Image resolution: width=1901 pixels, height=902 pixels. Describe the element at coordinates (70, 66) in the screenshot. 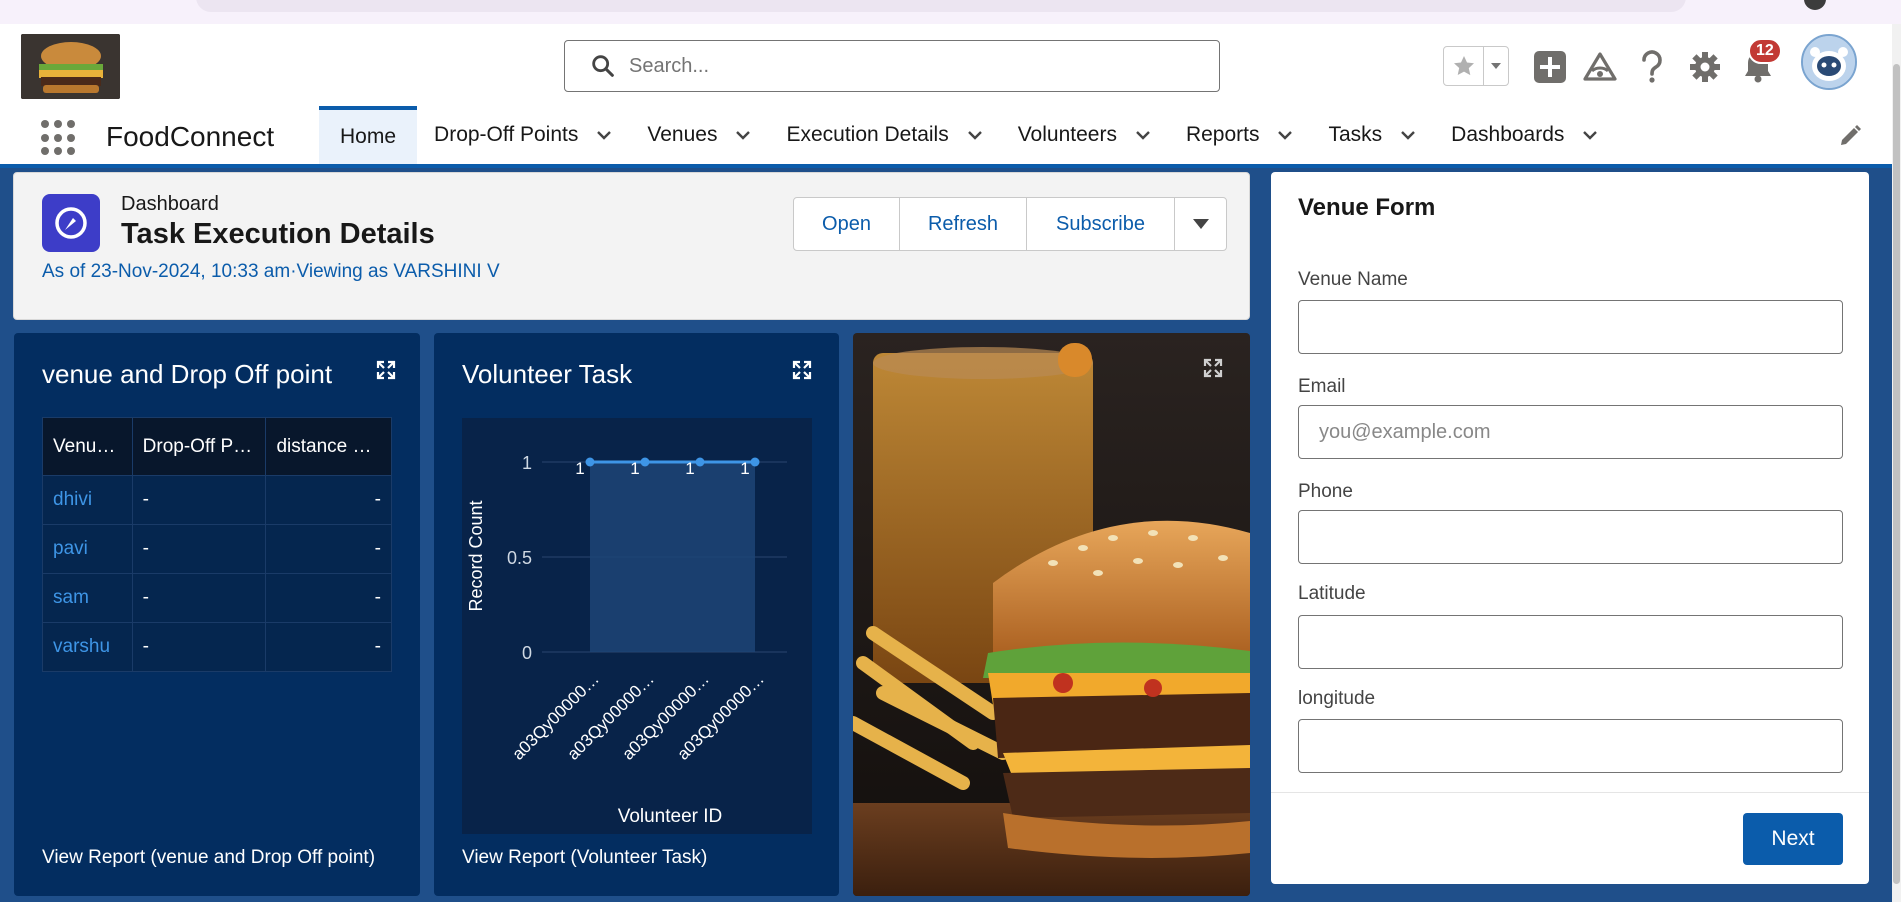

I see `burger-logo` at that location.